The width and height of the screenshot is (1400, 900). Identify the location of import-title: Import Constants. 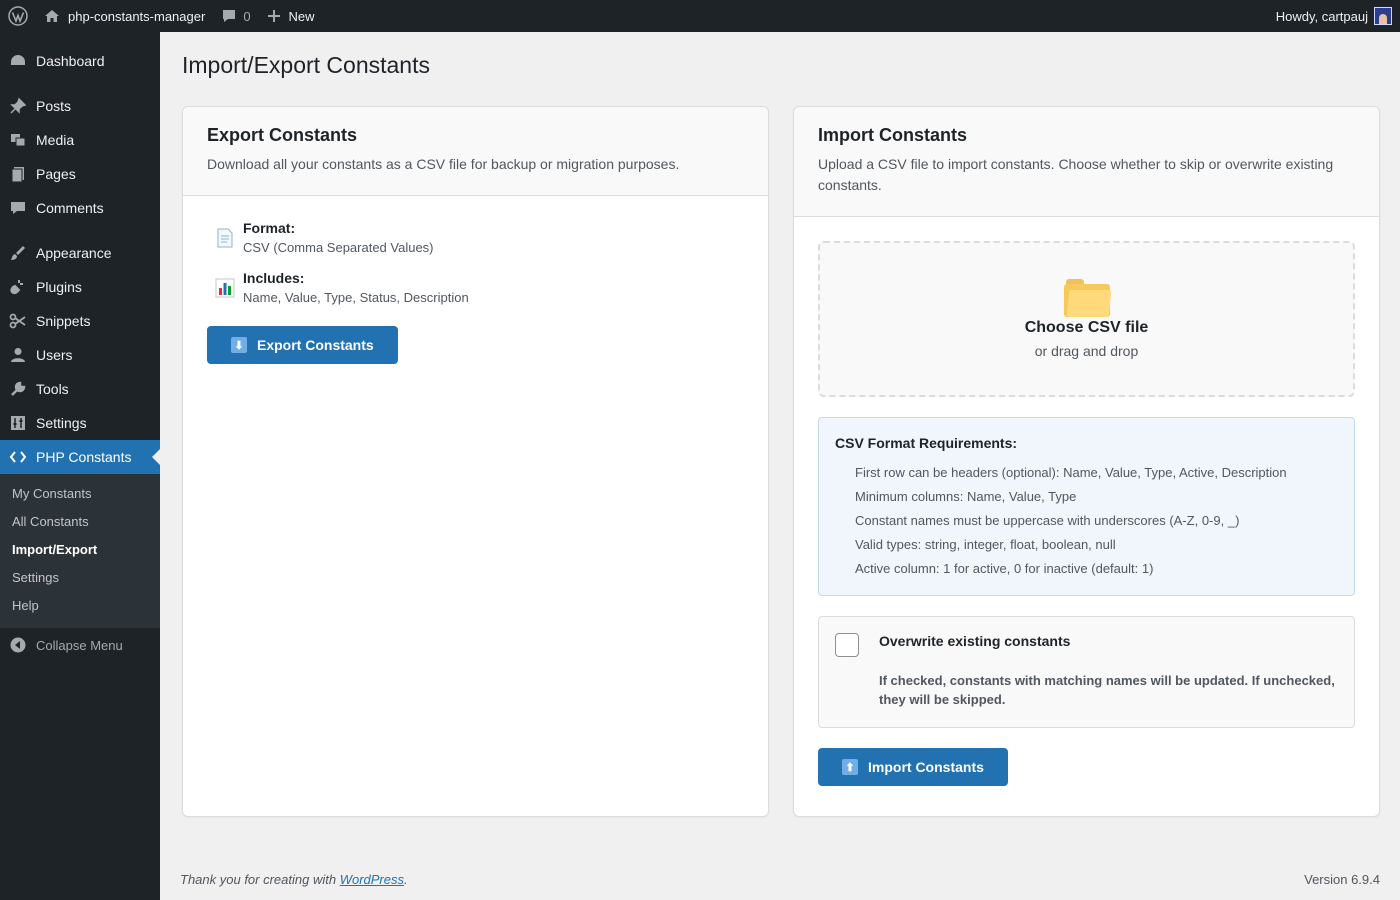
(893, 135).